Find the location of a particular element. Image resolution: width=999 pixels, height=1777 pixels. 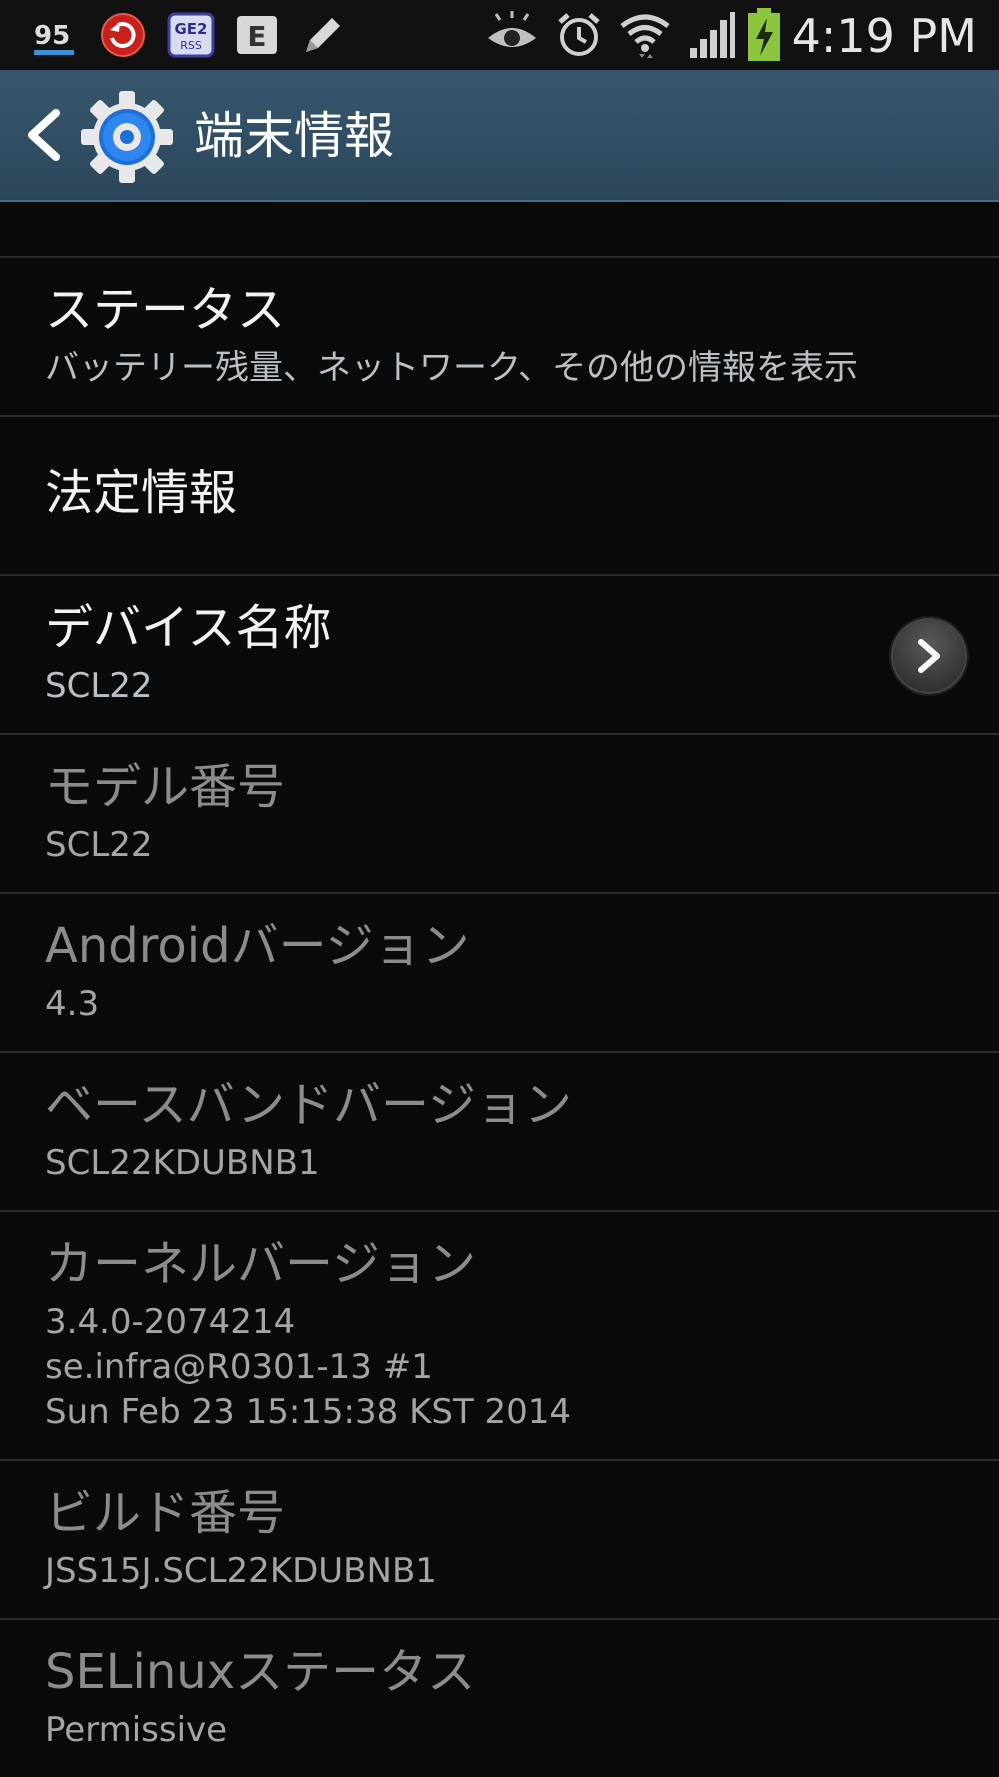

svg-text: GE2 is located at coordinates (191, 29).